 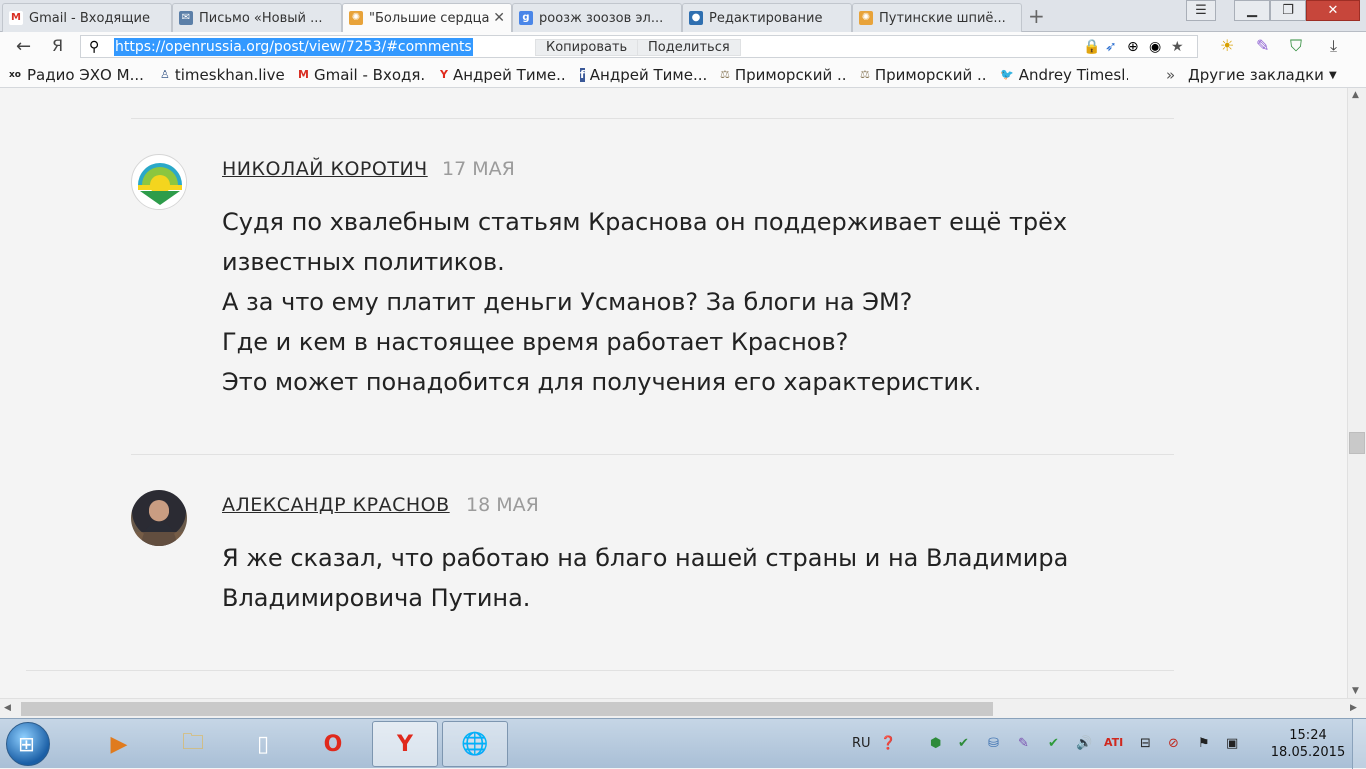 I want to click on tab-edit: ● Редактирование, so click(x=767, y=17).